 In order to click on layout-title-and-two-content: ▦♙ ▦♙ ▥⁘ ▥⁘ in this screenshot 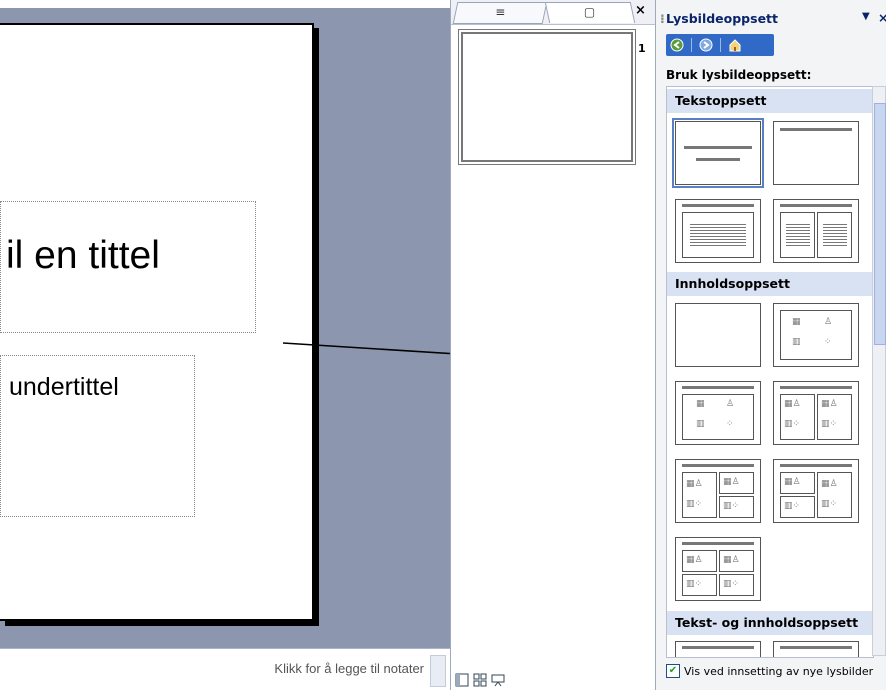, I will do `click(816, 413)`.